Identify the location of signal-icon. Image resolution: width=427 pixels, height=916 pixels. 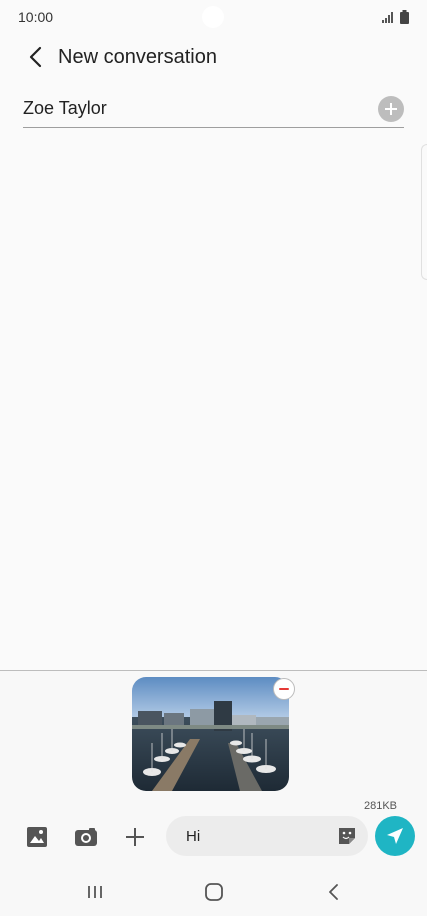
(387, 17).